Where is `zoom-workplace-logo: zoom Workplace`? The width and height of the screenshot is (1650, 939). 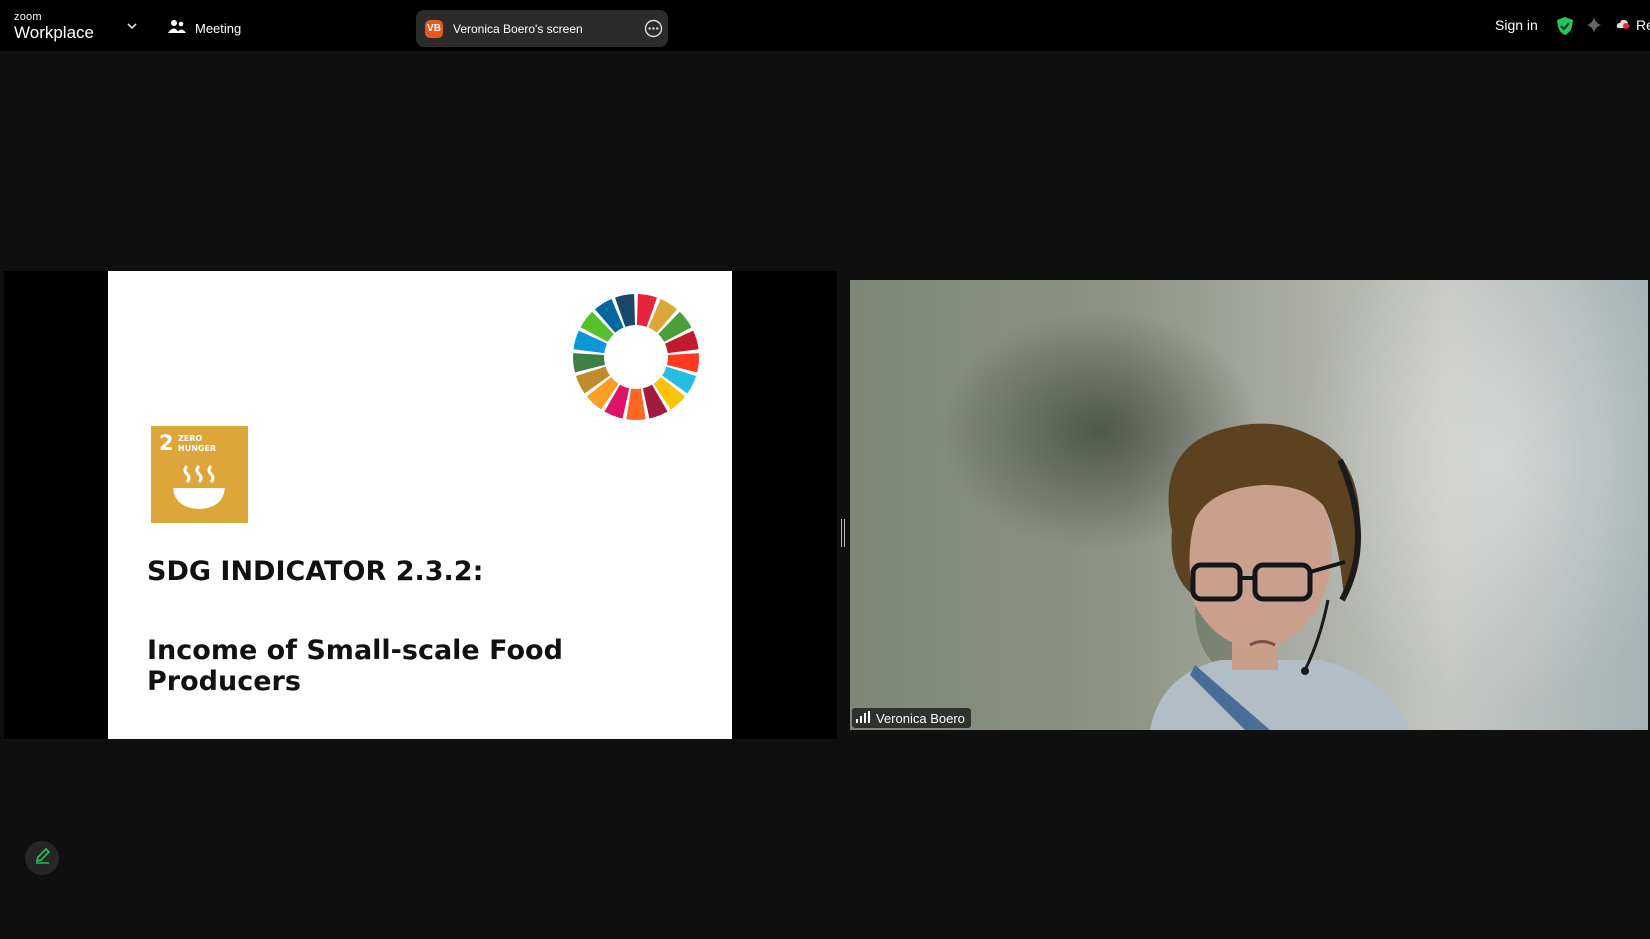
zoom-workplace-logo: zoom Workplace is located at coordinates (54, 26).